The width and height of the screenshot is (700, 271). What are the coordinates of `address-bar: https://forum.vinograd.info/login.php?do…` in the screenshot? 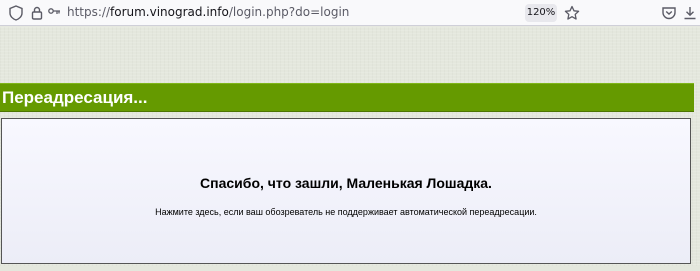 It's located at (208, 12).